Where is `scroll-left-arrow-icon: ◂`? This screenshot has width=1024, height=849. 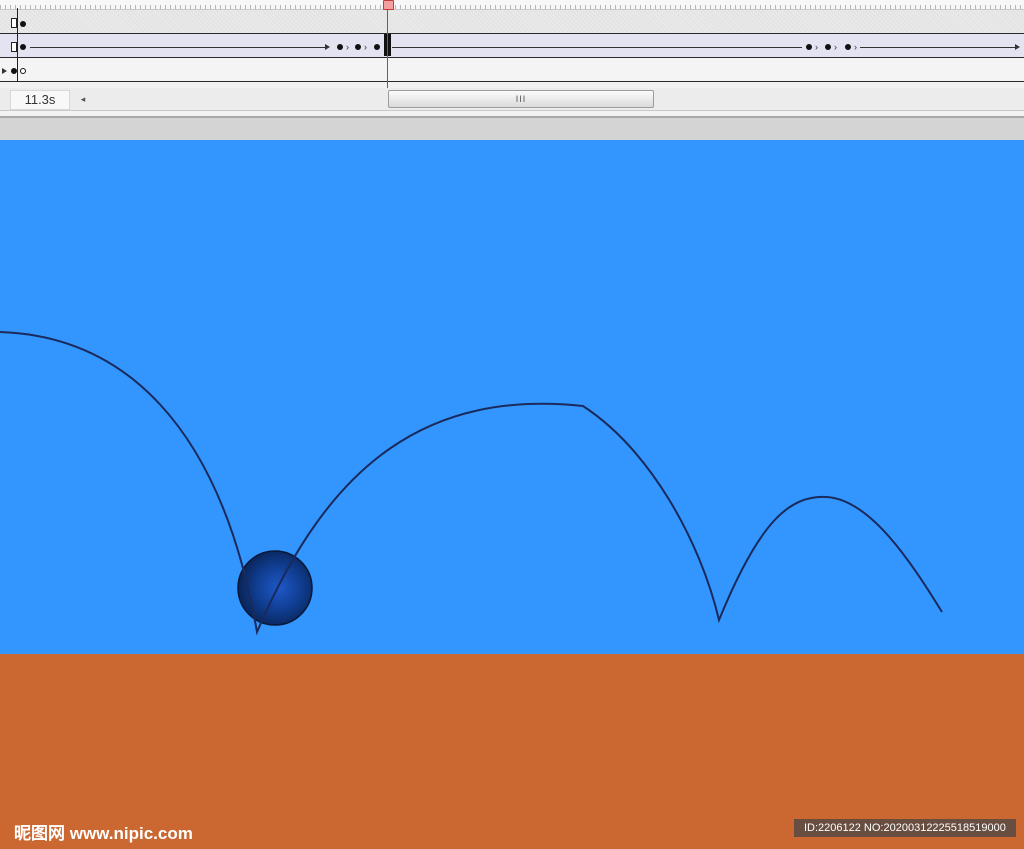
scroll-left-arrow-icon: ◂ is located at coordinates (83, 99).